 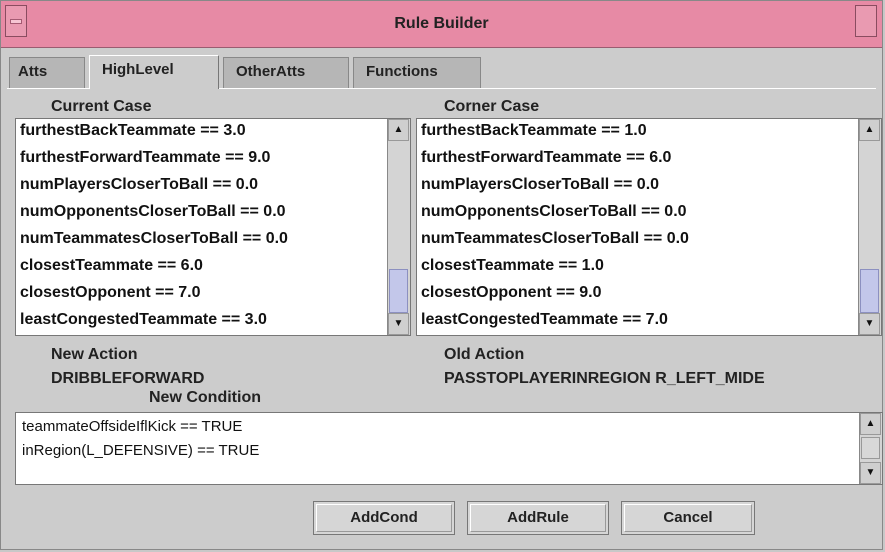 What do you see at coordinates (544, 320) in the screenshot?
I see `list-item: leastCongestedTeammate == 7.0` at bounding box center [544, 320].